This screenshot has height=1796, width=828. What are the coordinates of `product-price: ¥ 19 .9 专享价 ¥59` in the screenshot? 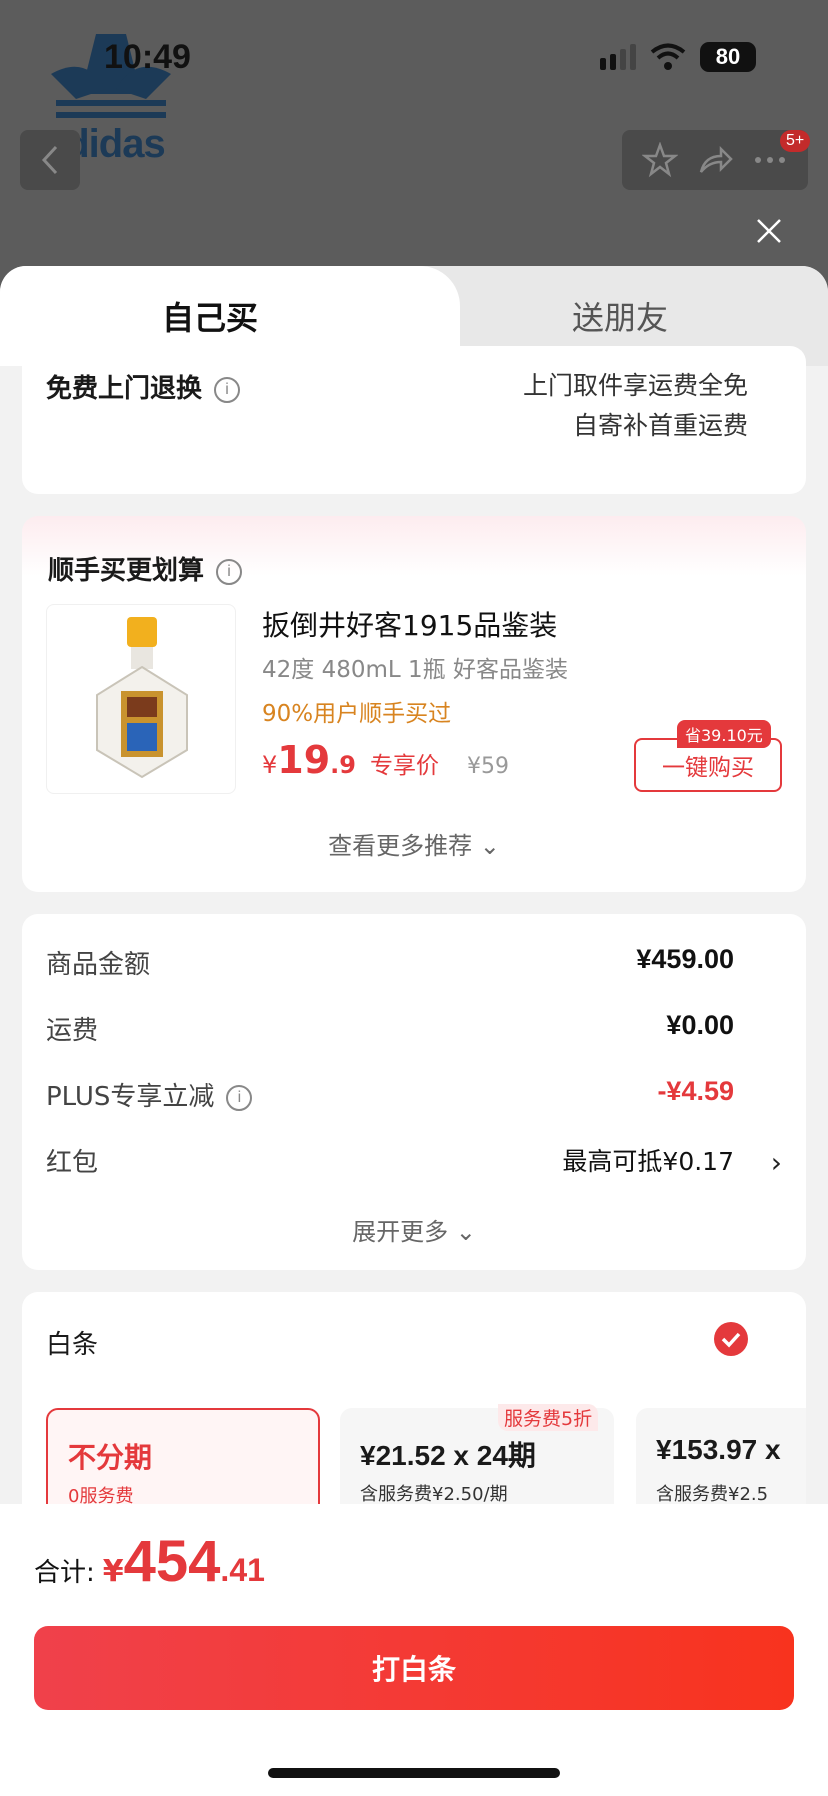 It's located at (385, 760).